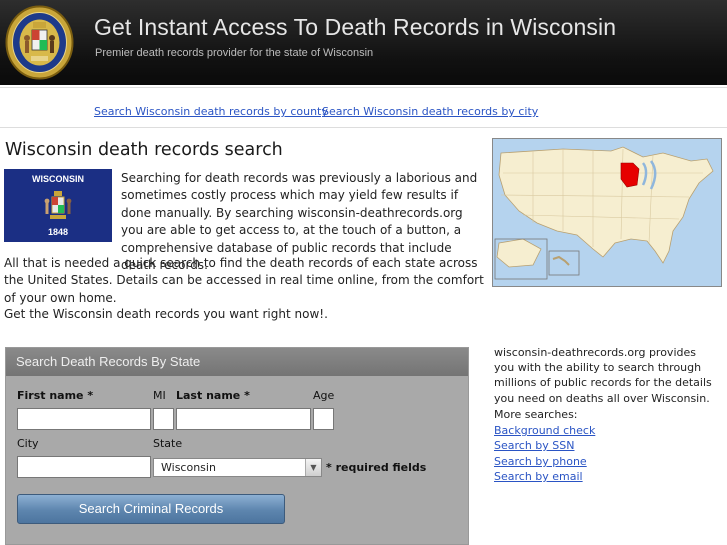  Describe the element at coordinates (363, 87) in the screenshot. I see `header-divider` at that location.